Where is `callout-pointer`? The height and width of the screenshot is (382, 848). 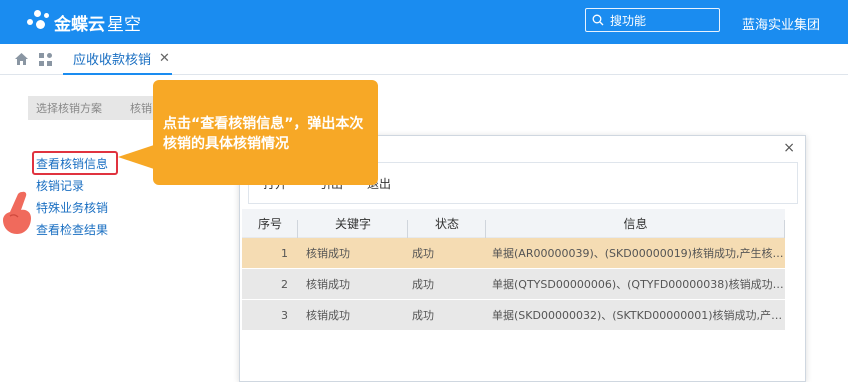
callout-pointer is located at coordinates (136, 157).